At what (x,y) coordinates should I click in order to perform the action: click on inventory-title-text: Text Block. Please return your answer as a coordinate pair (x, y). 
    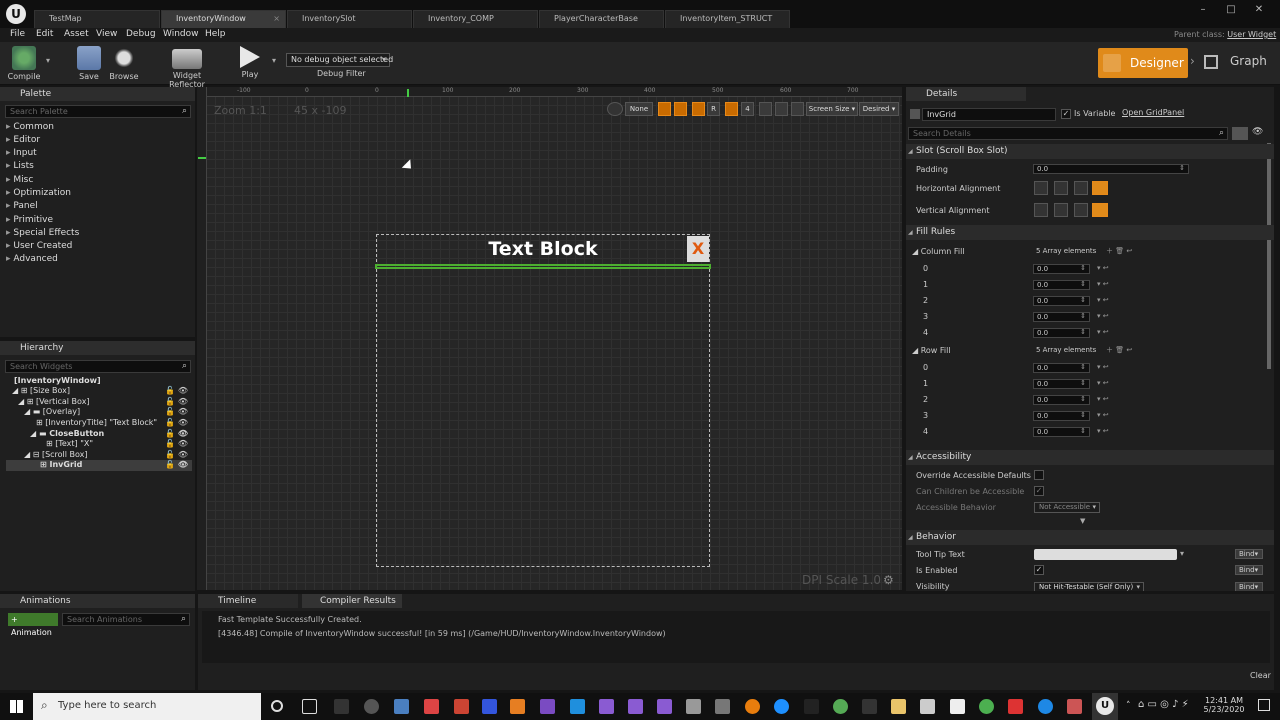
    Looking at the image, I should click on (543, 249).